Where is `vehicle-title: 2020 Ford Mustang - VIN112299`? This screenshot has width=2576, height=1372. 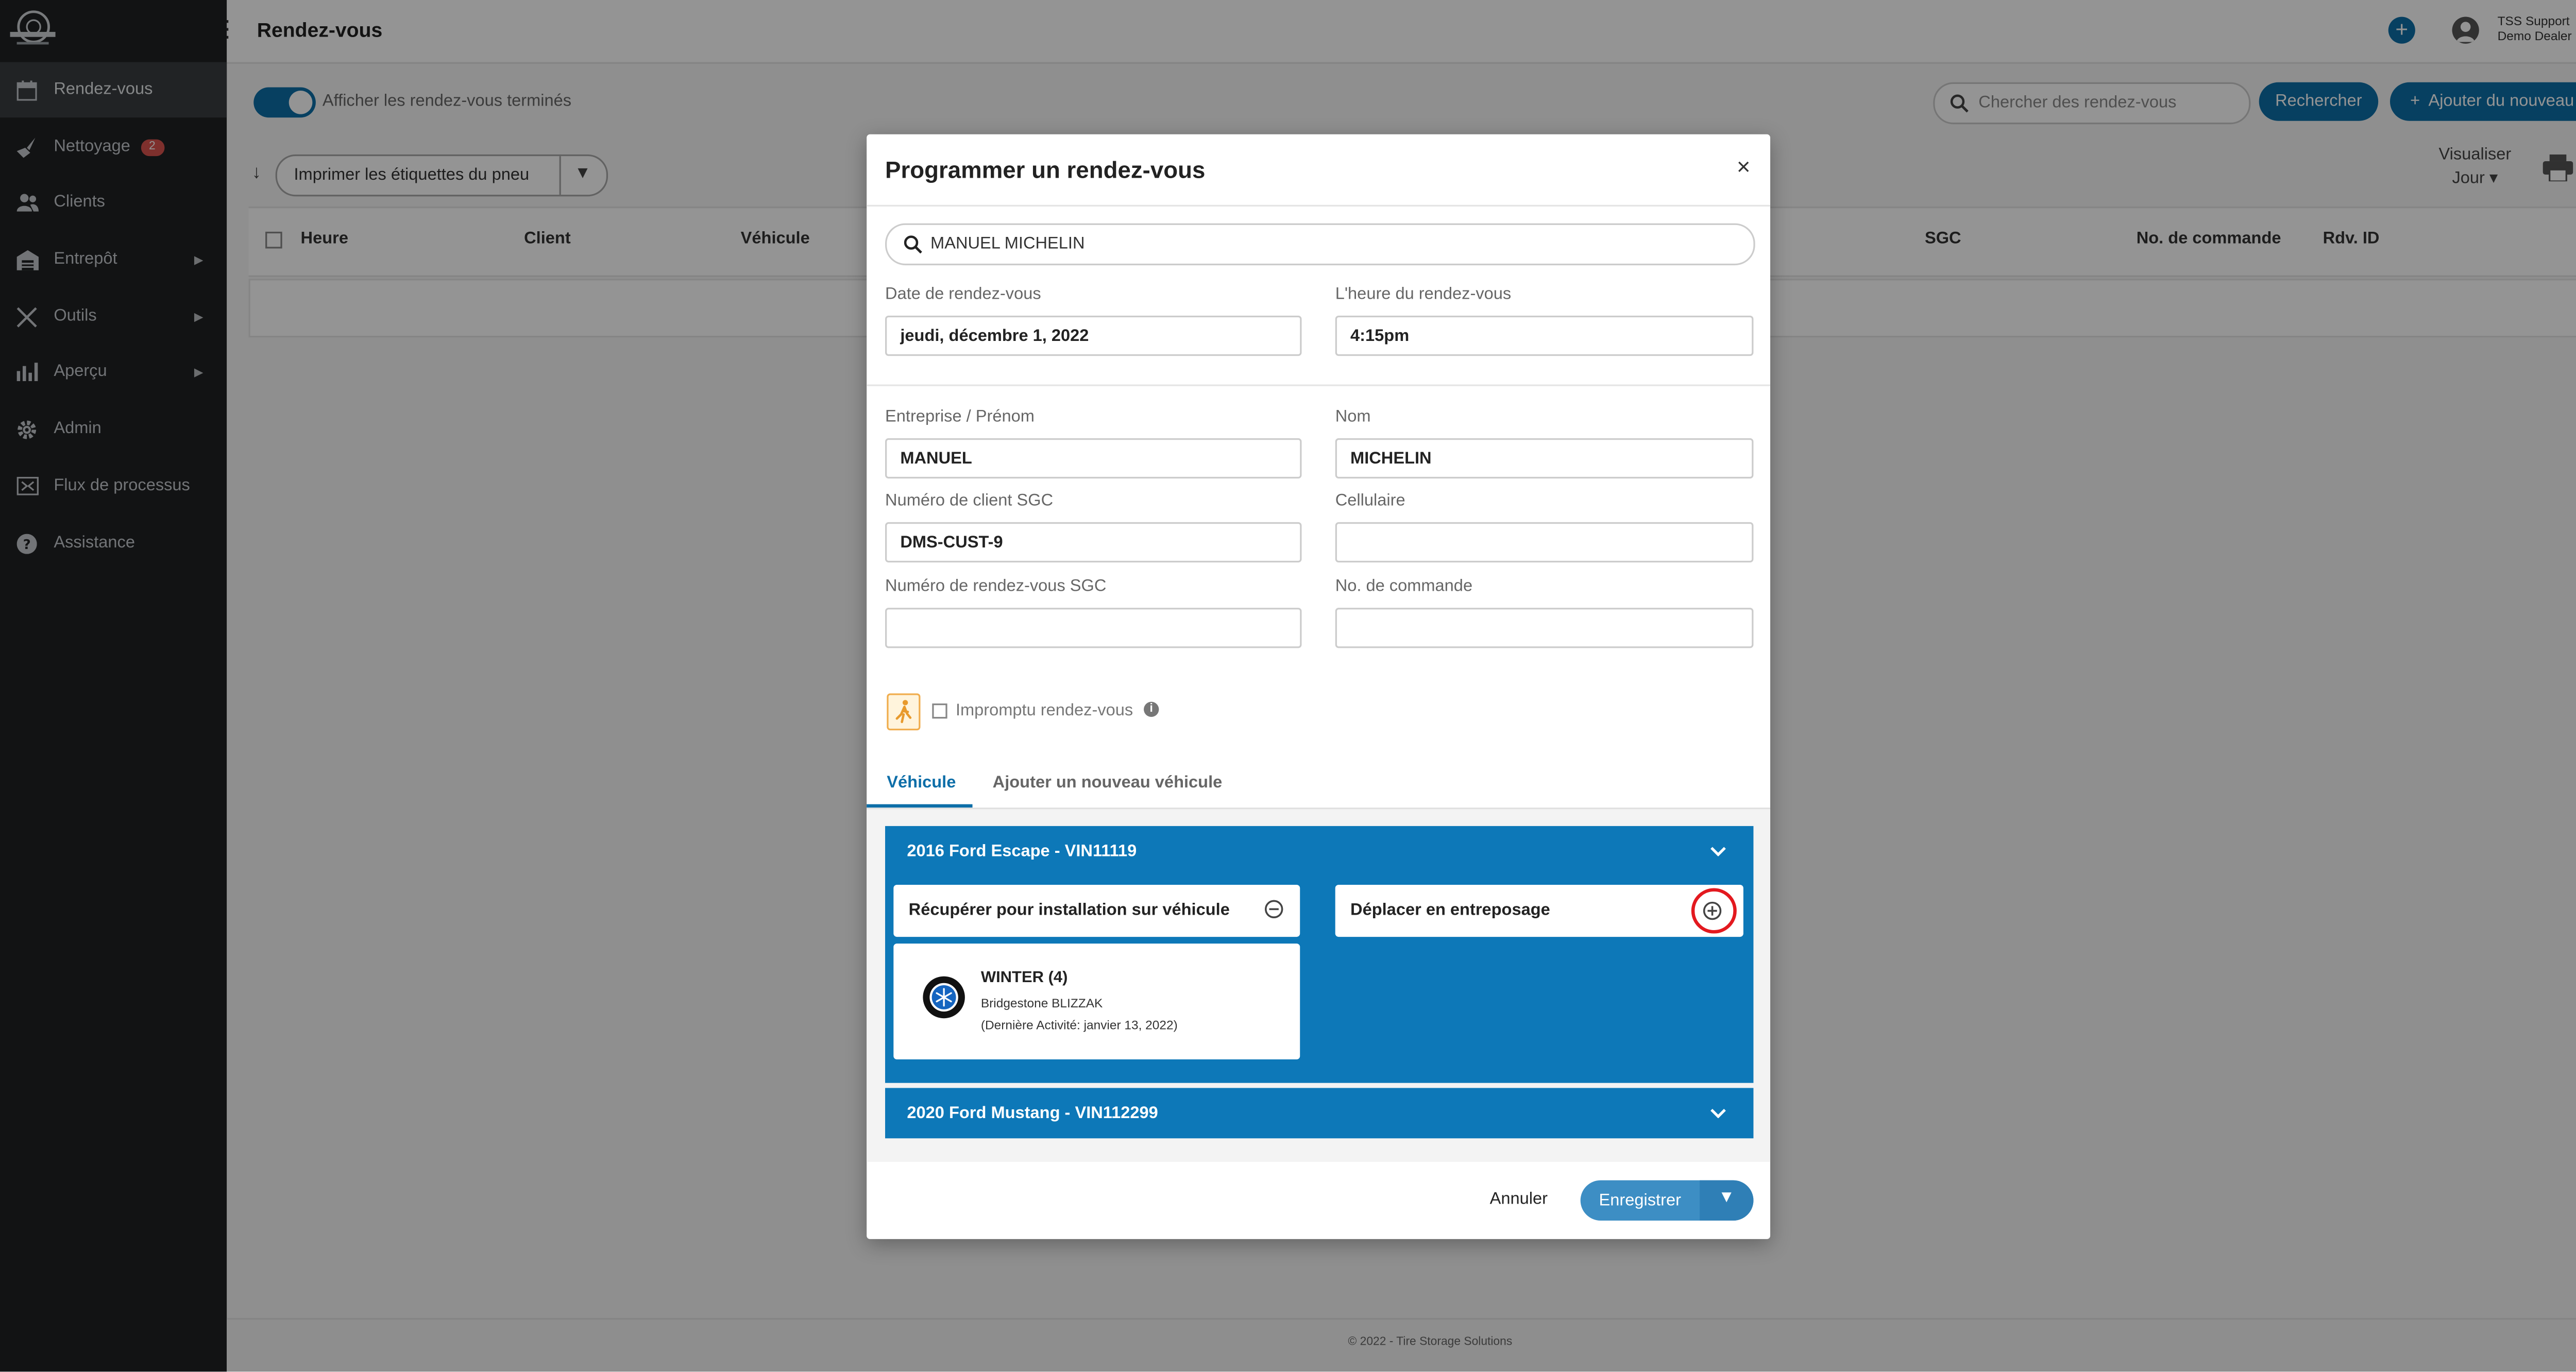
vehicle-title: 2020 Ford Mustang - VIN112299 is located at coordinates (1032, 1114).